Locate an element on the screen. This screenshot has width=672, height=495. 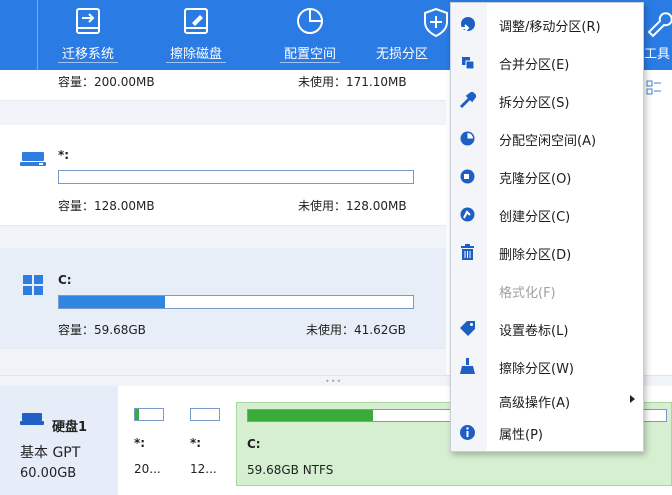
allocate-space-icon is located at coordinates (310, 21).